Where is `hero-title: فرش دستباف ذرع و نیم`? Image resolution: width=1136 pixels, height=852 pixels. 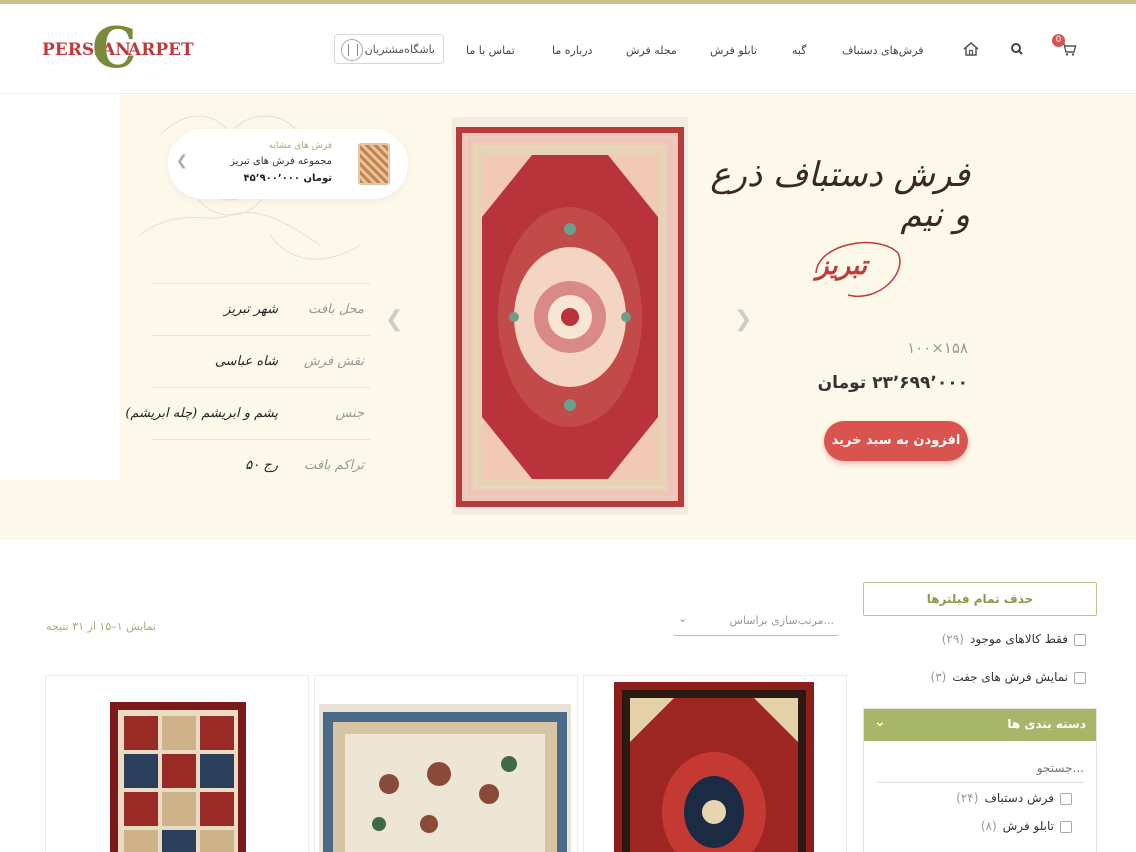
hero-title: فرش دستباف ذرع و نیم is located at coordinates (840, 195).